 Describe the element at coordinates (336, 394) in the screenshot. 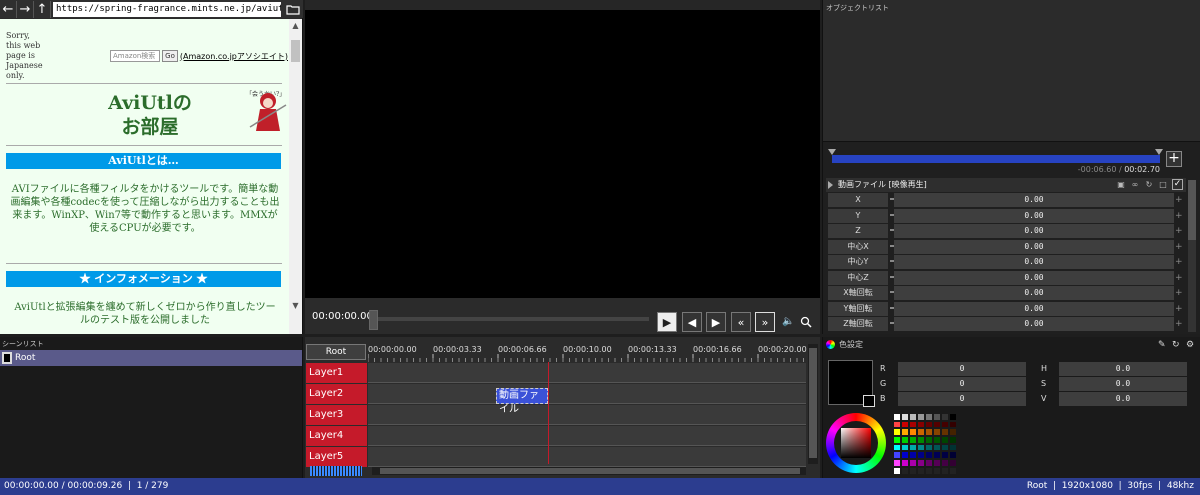

I see `layer-label: Layer2` at that location.